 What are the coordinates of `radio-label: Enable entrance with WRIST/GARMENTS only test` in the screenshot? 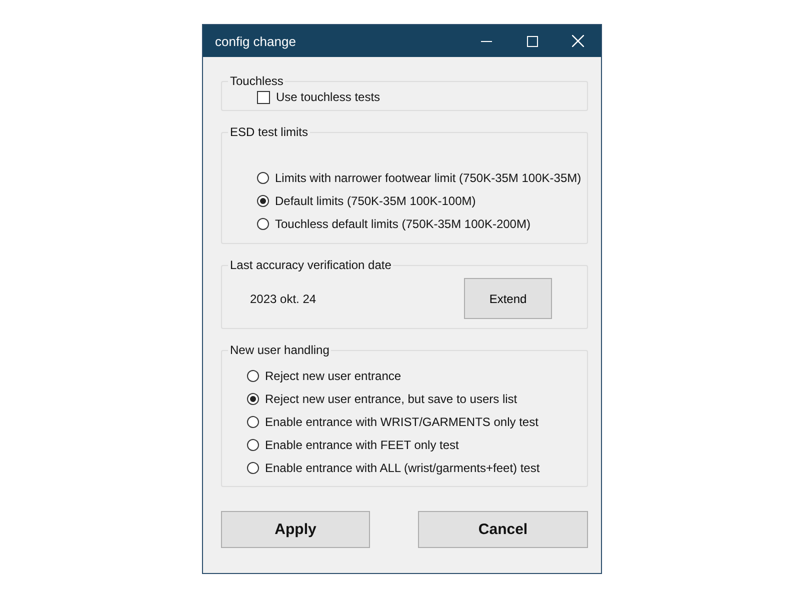 It's located at (401, 422).